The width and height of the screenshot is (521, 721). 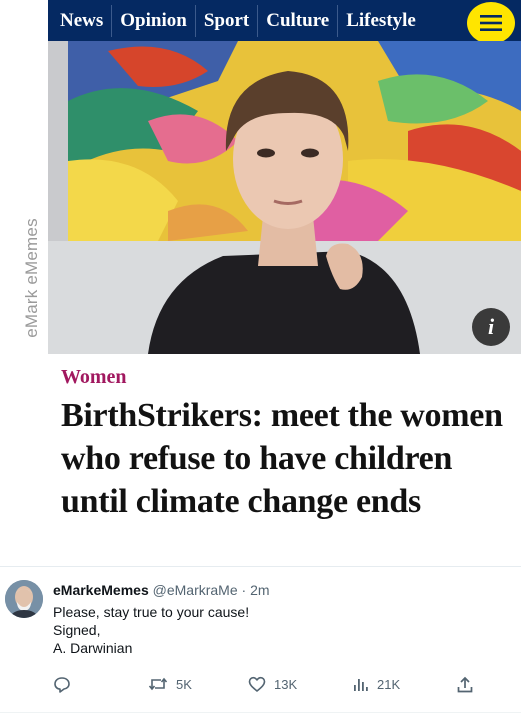 I want to click on nav-items: News Opinion Sport Culture Lifestyle, so click(x=238, y=20).